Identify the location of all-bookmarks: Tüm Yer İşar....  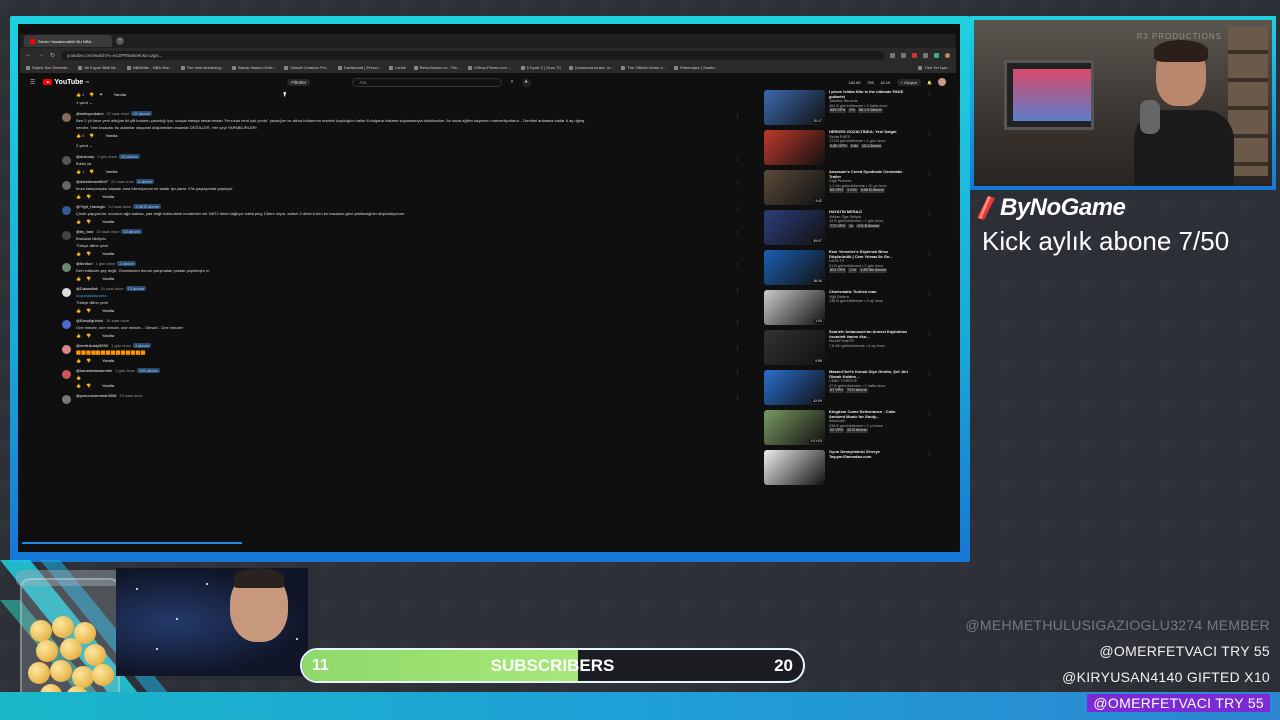
(934, 67).